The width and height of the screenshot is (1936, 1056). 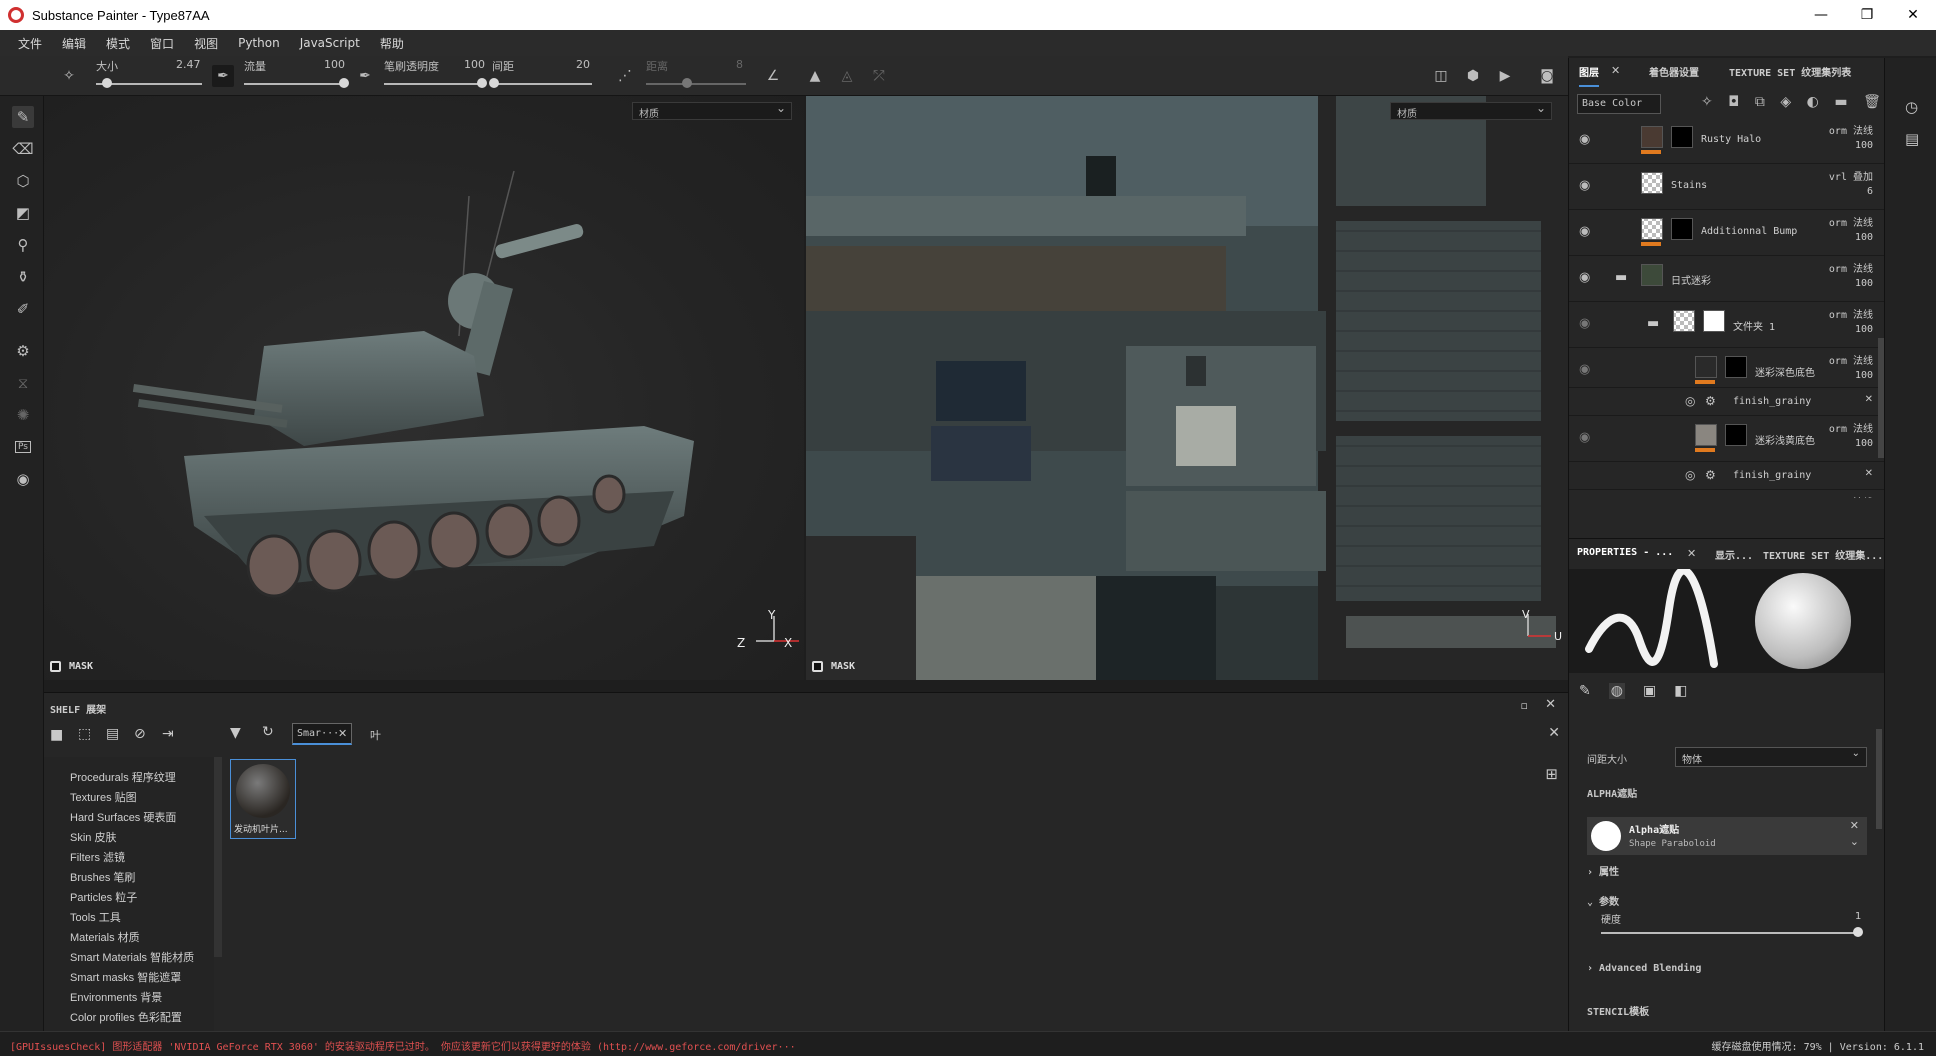 I want to click on layer-row: ◉ Additionnal Bump orm 法线 100, so click(x=1727, y=233).